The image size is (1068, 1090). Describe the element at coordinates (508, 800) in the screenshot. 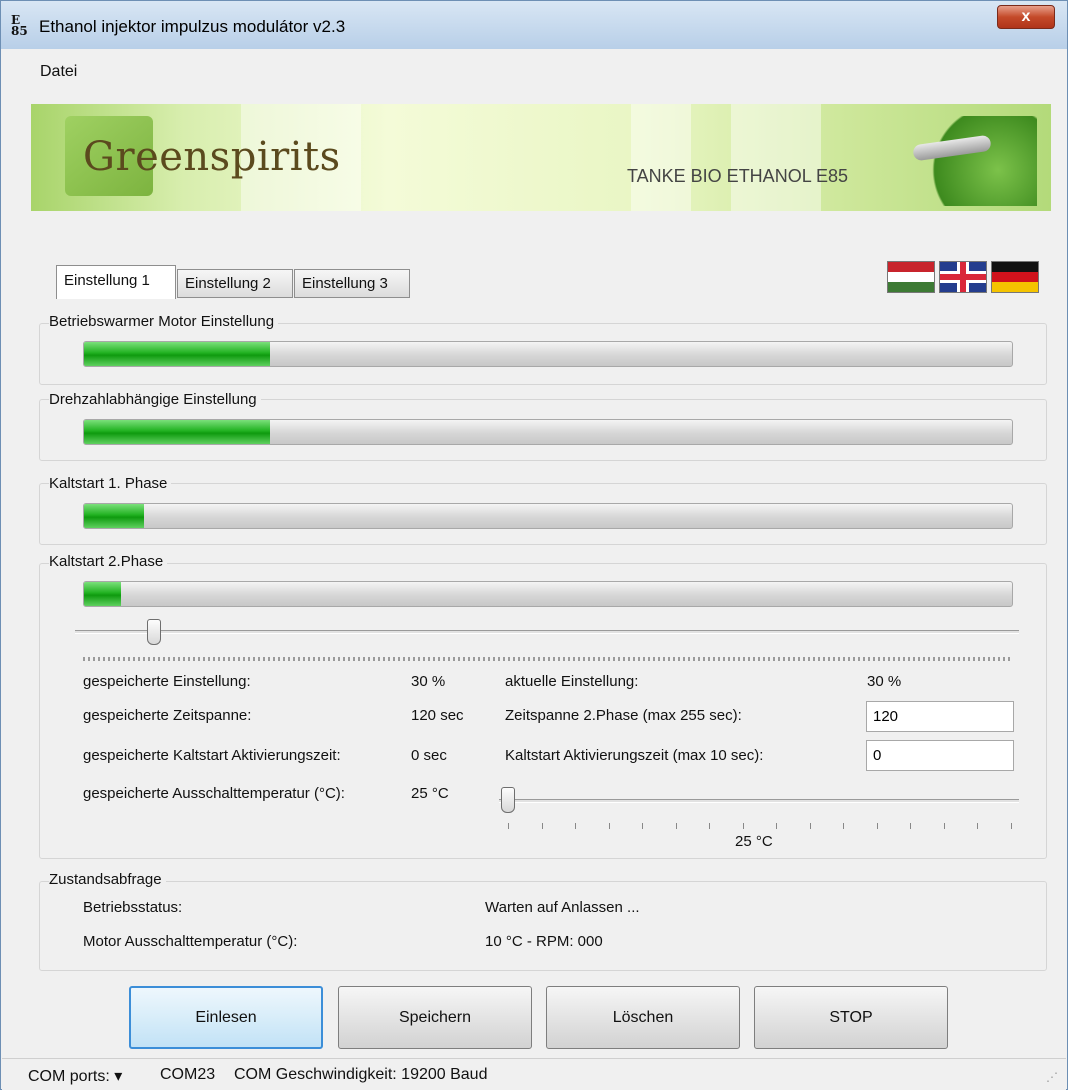

I see `temp-slider-thumb` at that location.